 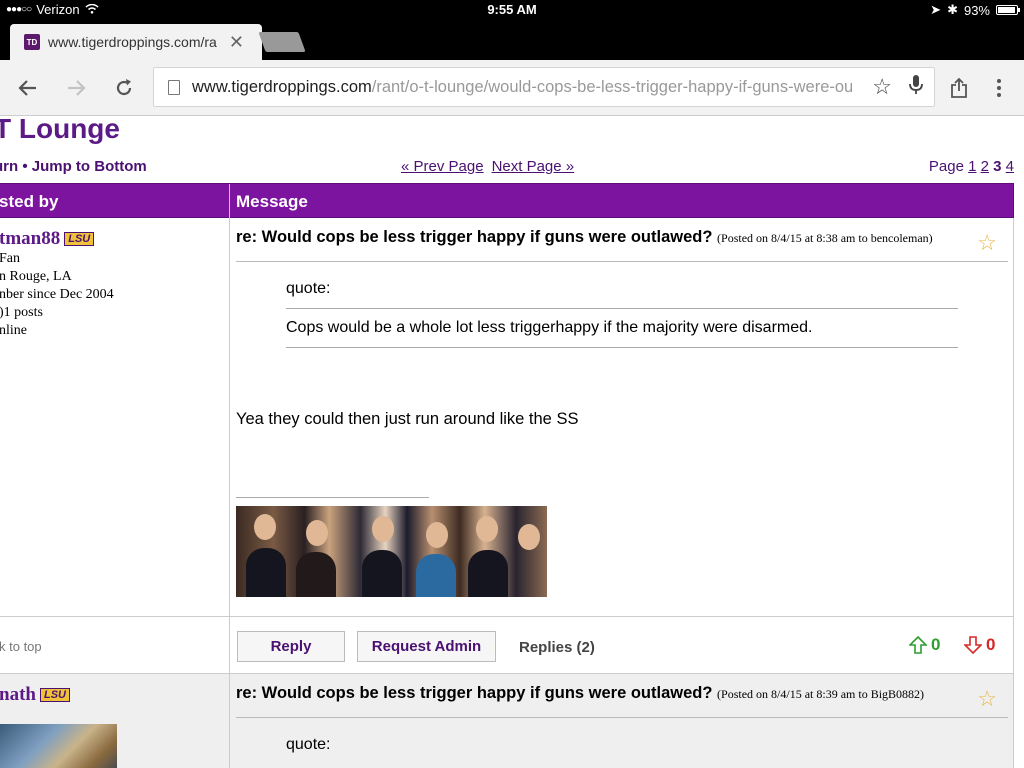 What do you see at coordinates (985, 166) in the screenshot?
I see `page-link-2: 2` at bounding box center [985, 166].